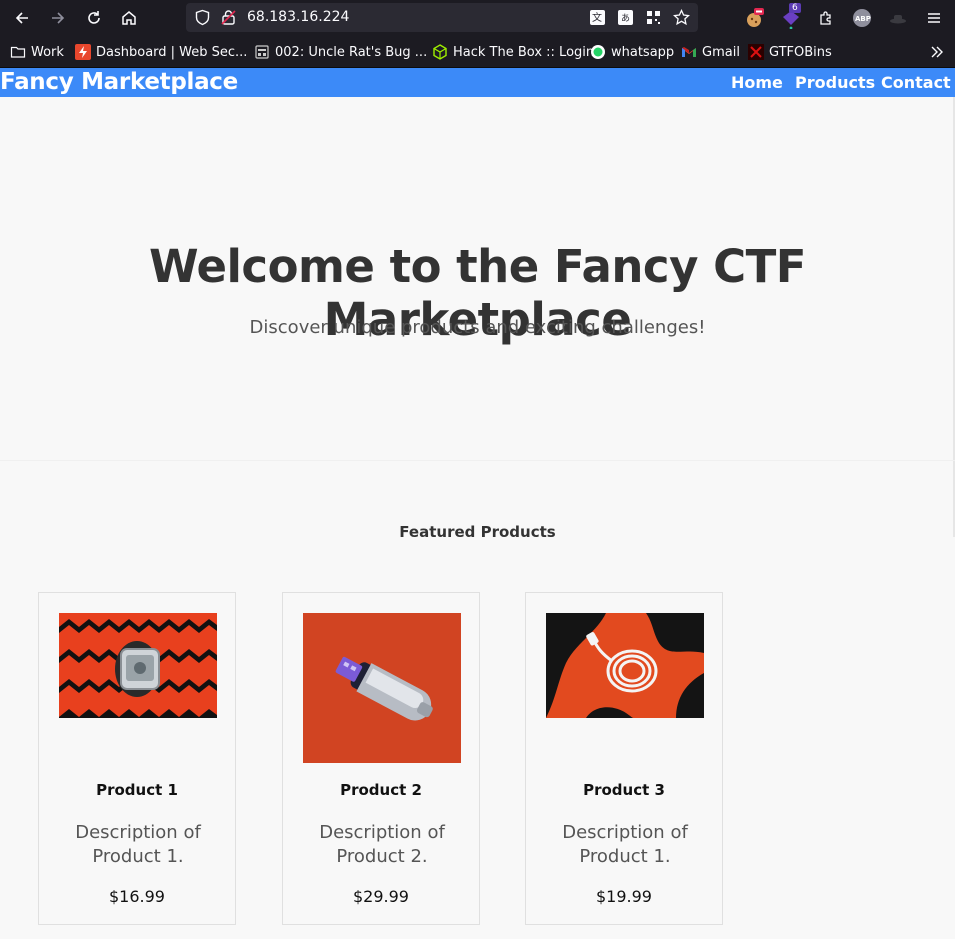 This screenshot has height=939, width=955. I want to click on bookmark-gmail: Gmail, so click(710, 52).